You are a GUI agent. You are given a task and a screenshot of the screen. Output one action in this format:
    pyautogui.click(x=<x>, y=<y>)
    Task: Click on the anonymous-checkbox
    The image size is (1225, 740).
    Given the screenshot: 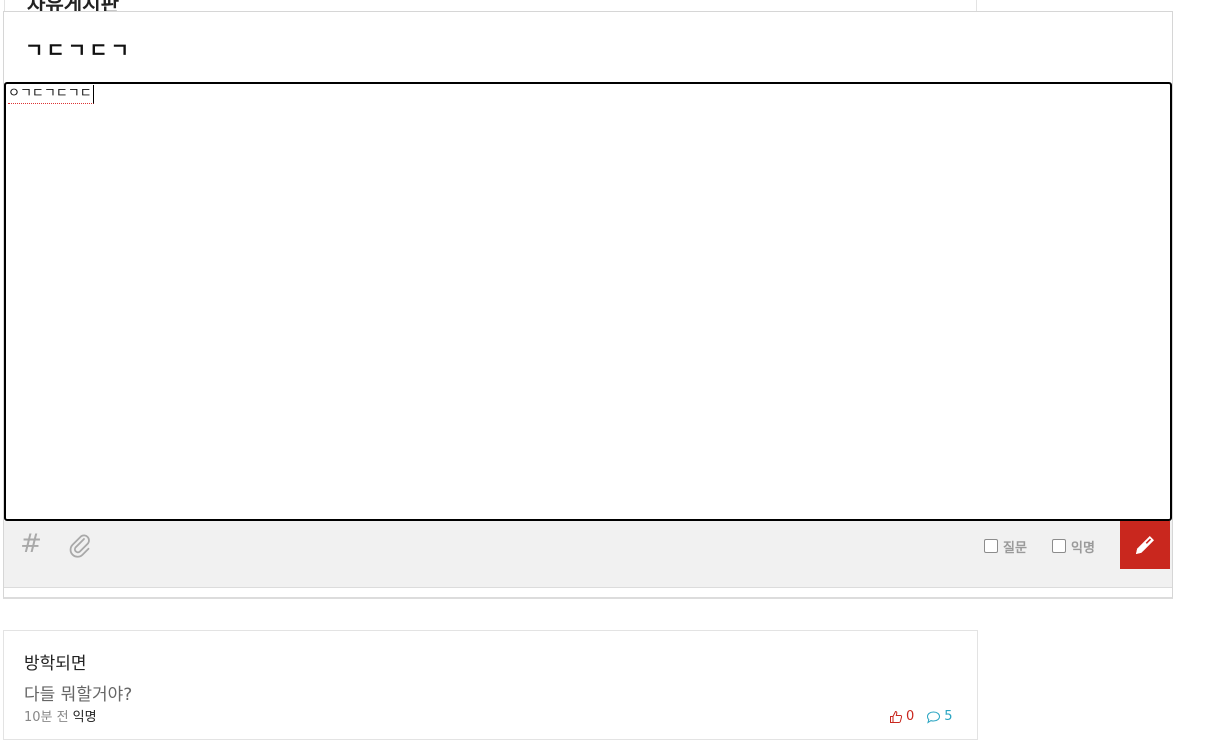 What is the action you would take?
    pyautogui.click(x=1059, y=546)
    